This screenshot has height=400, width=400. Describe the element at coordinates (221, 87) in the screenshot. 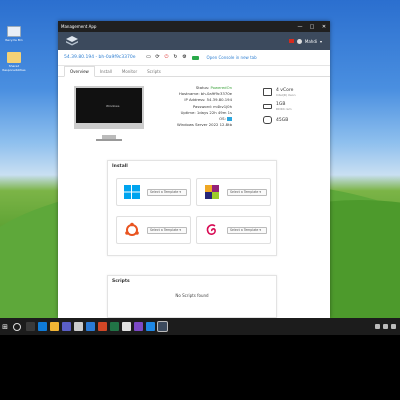

I see `status-value: PoweredOn` at that location.